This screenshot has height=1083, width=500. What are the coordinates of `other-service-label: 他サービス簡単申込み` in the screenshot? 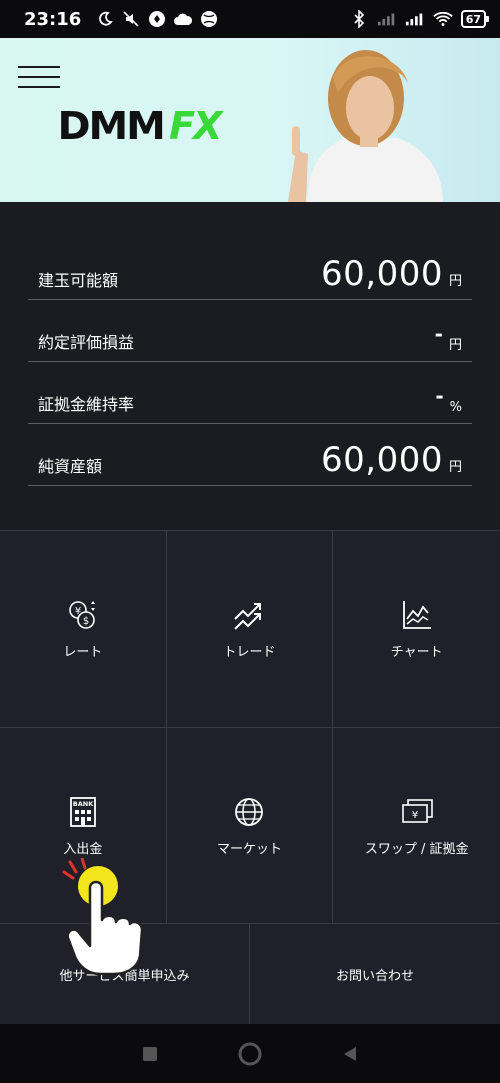 It's located at (124, 976).